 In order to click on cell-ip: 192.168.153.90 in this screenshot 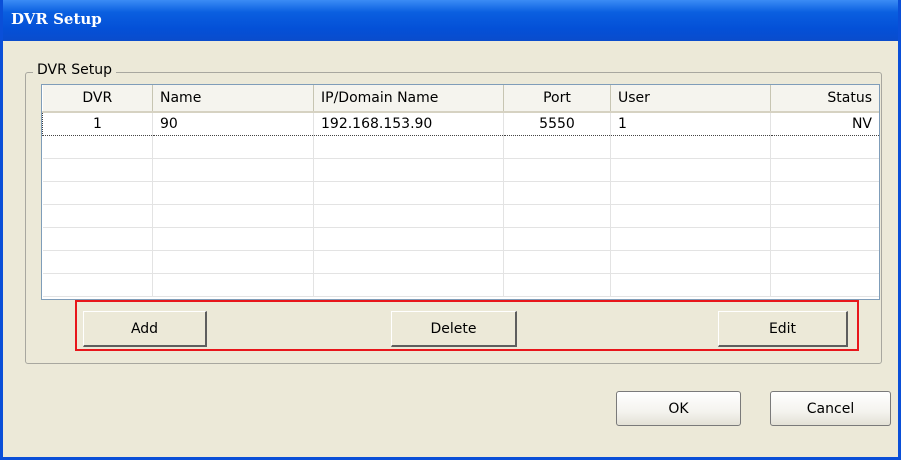, I will do `click(408, 123)`.